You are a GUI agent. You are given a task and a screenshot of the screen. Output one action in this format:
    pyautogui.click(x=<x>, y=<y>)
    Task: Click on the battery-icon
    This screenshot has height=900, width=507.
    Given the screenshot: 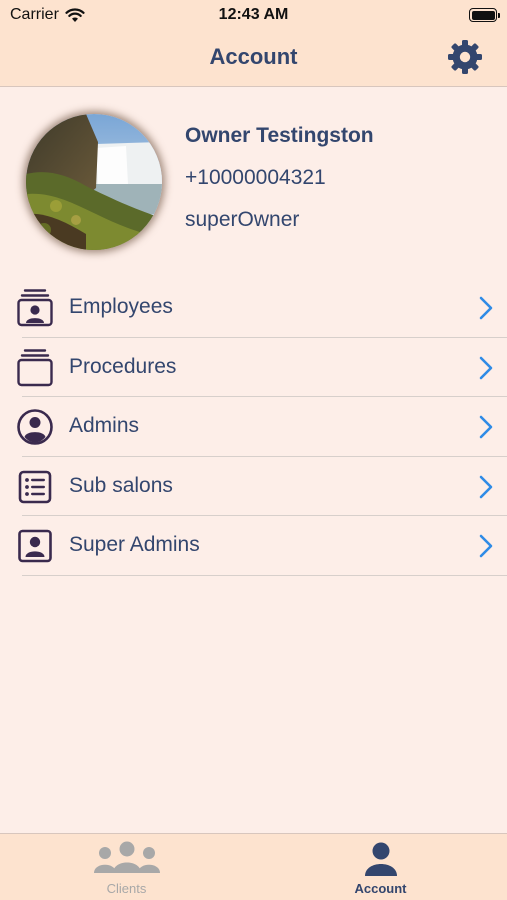 What is the action you would take?
    pyautogui.click(x=484, y=15)
    